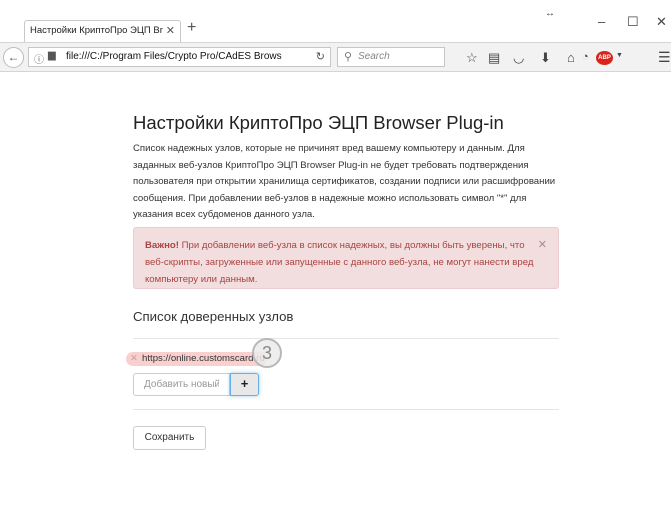 Image resolution: width=671 pixels, height=525 pixels. Describe the element at coordinates (191, 28) in the screenshot. I see `new-tab-icon: +` at that location.